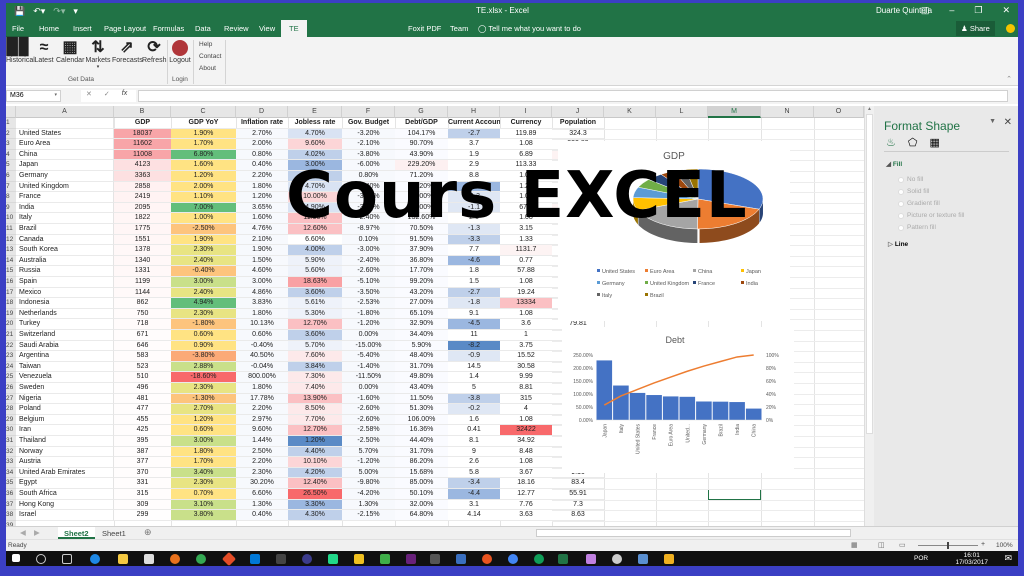 The height and width of the screenshot is (576, 1024). Describe the element at coordinates (11, 250) in the screenshot. I see `row-header: 13` at that location.